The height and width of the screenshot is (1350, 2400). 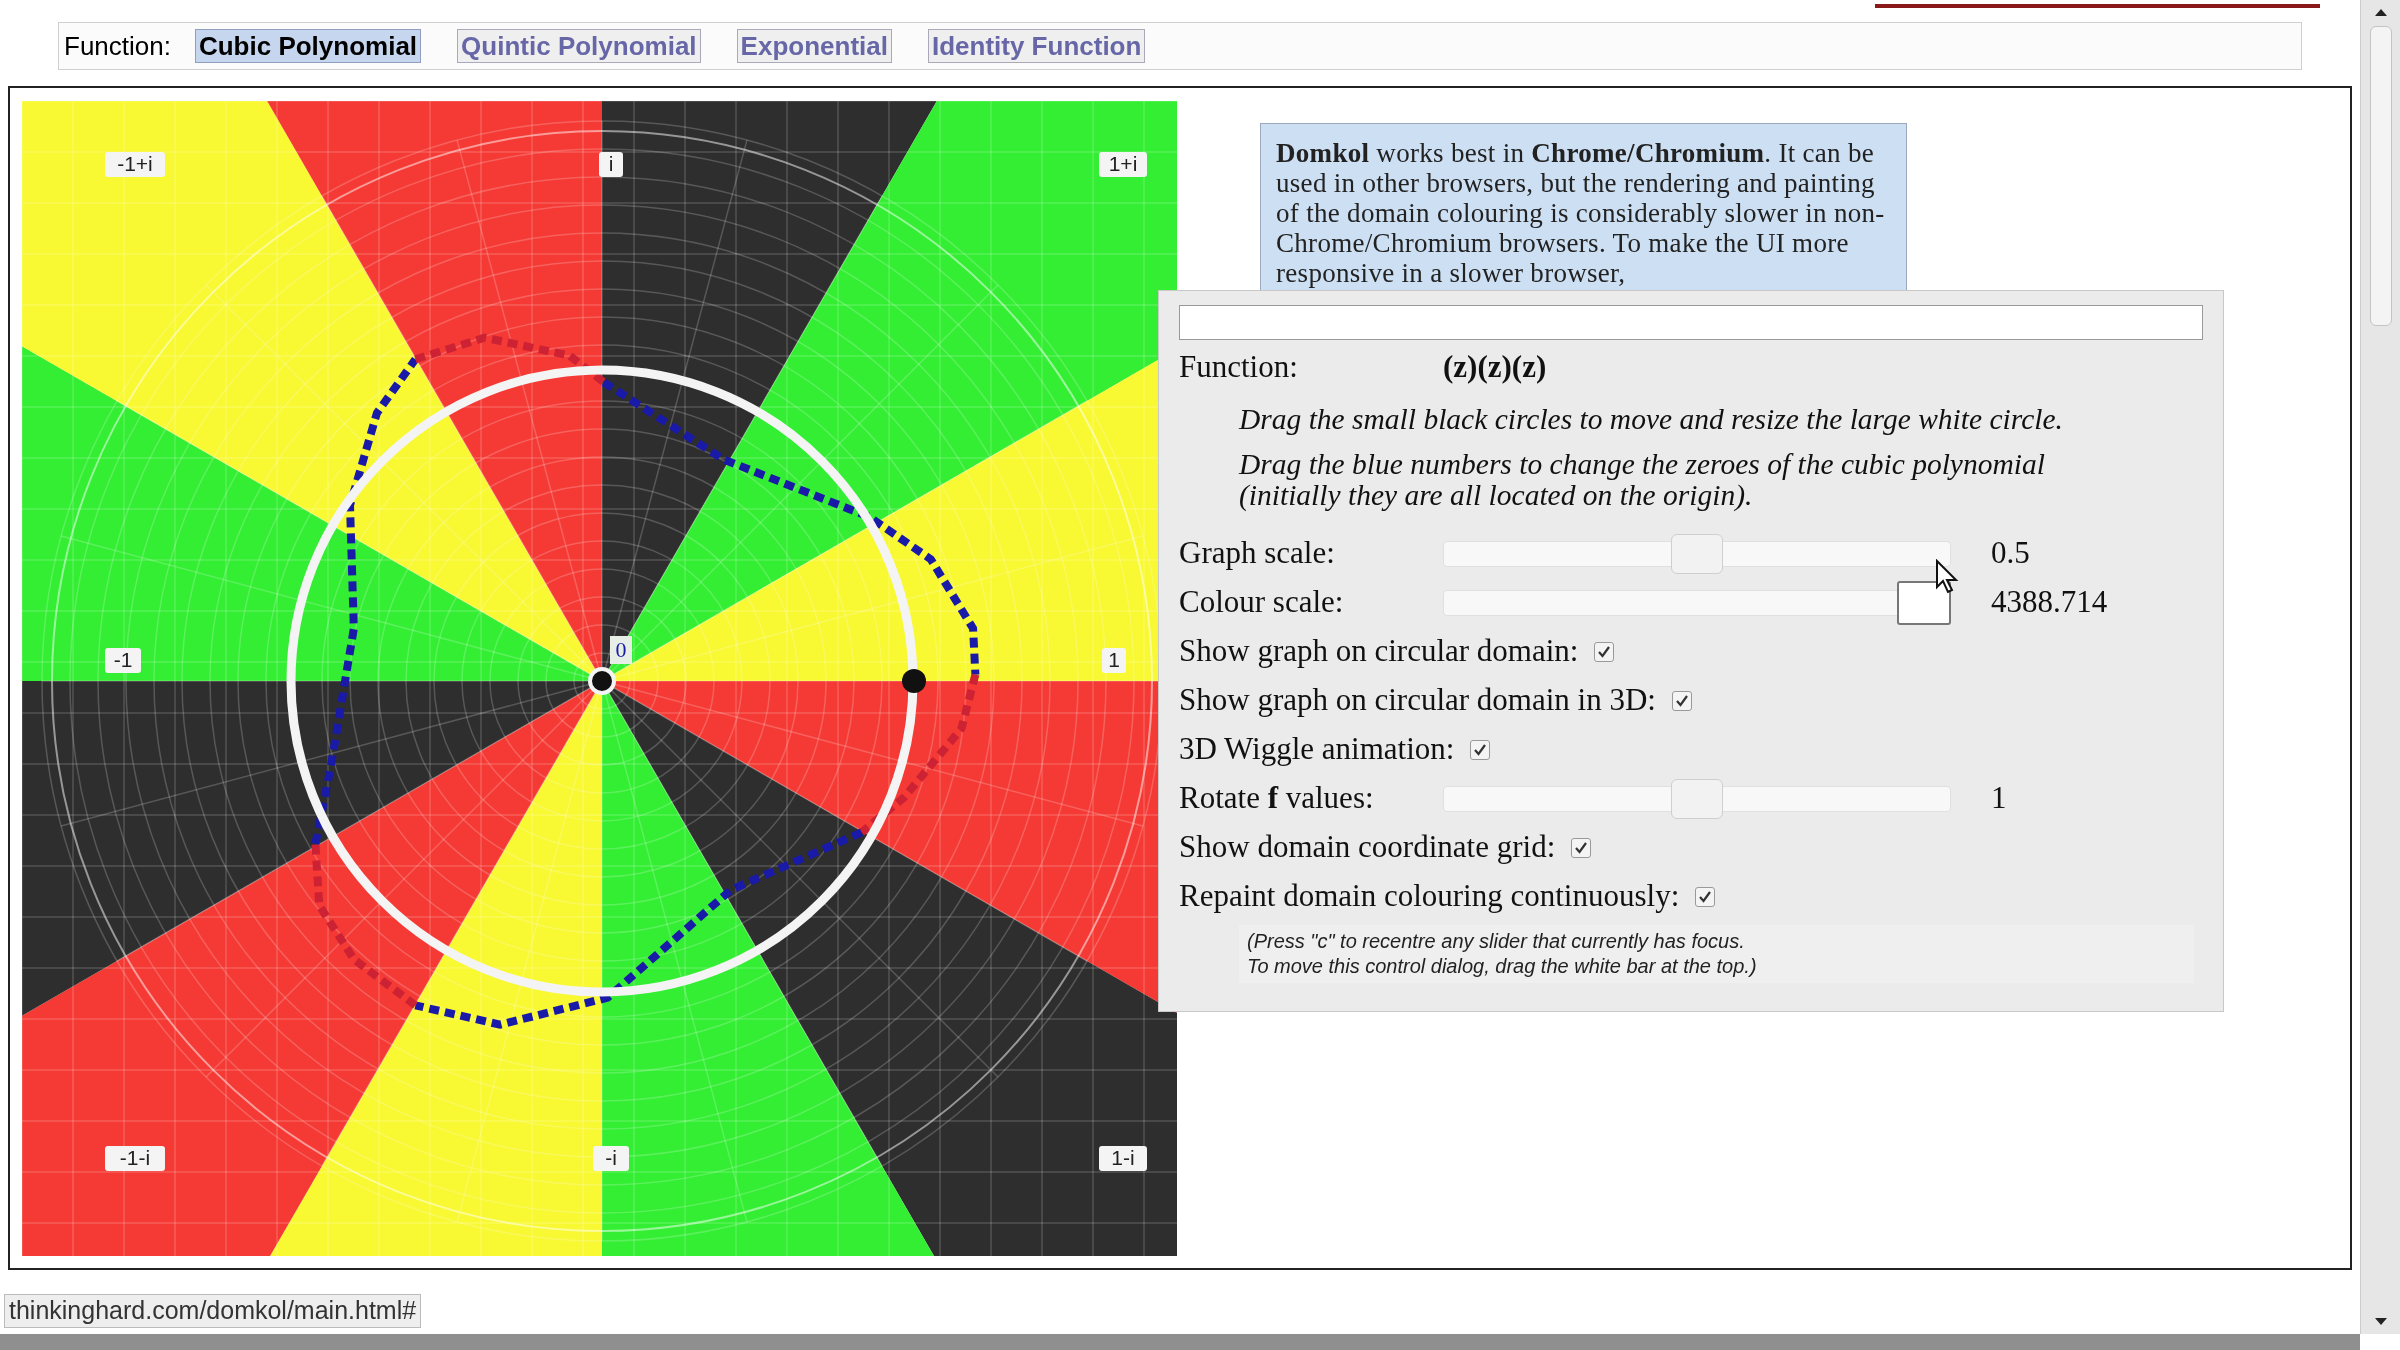 What do you see at coordinates (579, 46) in the screenshot?
I see `function-tab: Quintic Polynomial` at bounding box center [579, 46].